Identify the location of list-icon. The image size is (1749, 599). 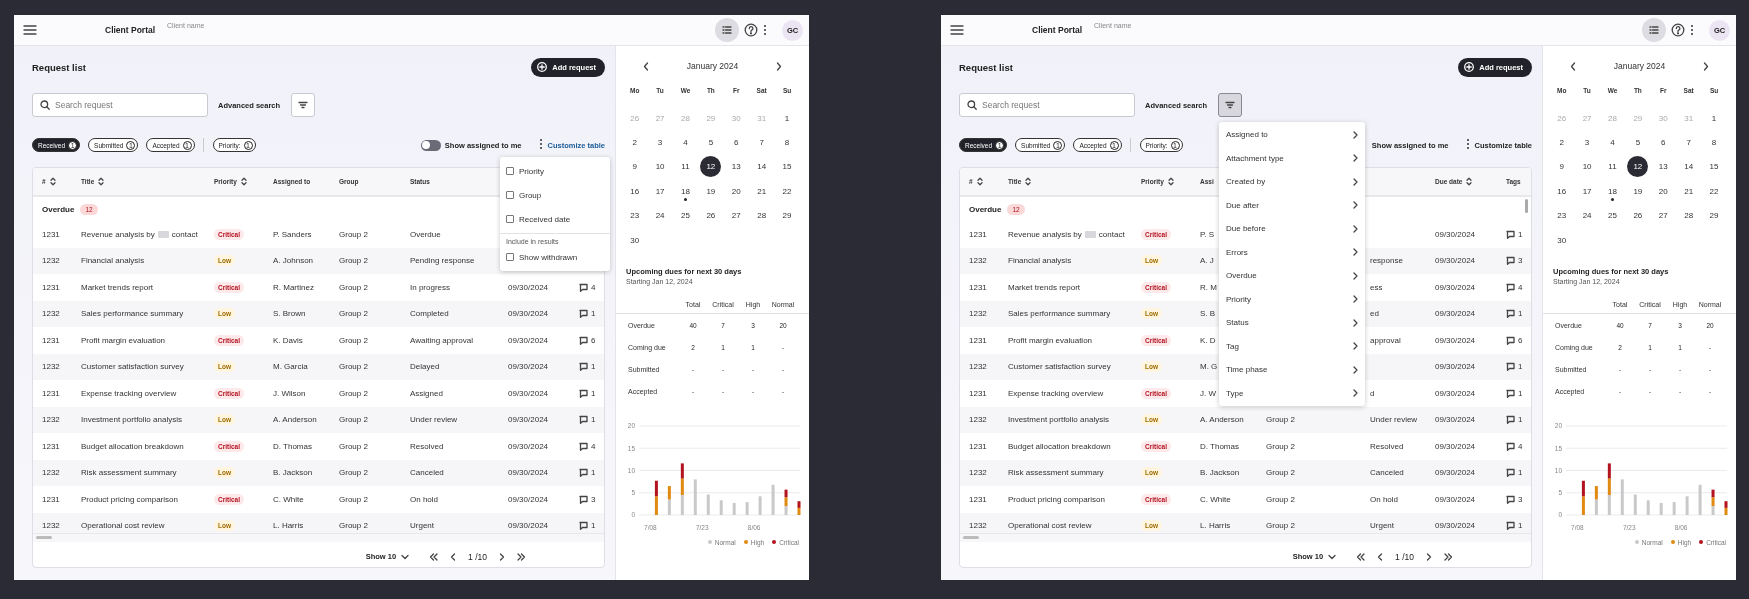
(727, 30).